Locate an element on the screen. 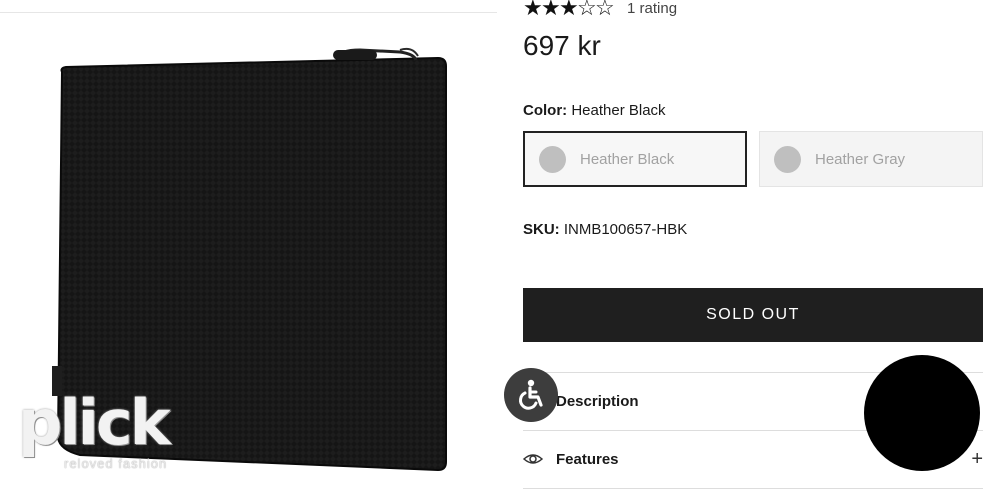 Image resolution: width=1000 pixels, height=496 pixels. rating-stars: ★ ★ ★ ☆ ☆ is located at coordinates (569, 10).